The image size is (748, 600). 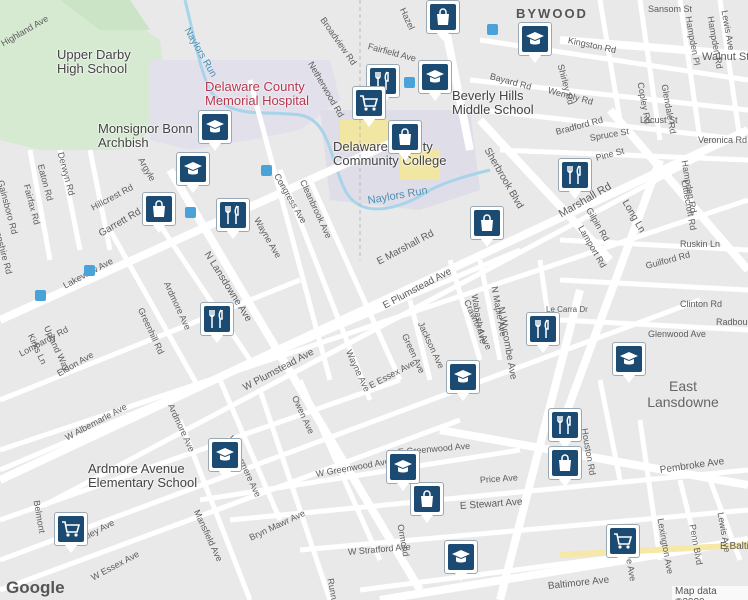 I want to click on street-label: Ruskin Ln, so click(x=700, y=244).